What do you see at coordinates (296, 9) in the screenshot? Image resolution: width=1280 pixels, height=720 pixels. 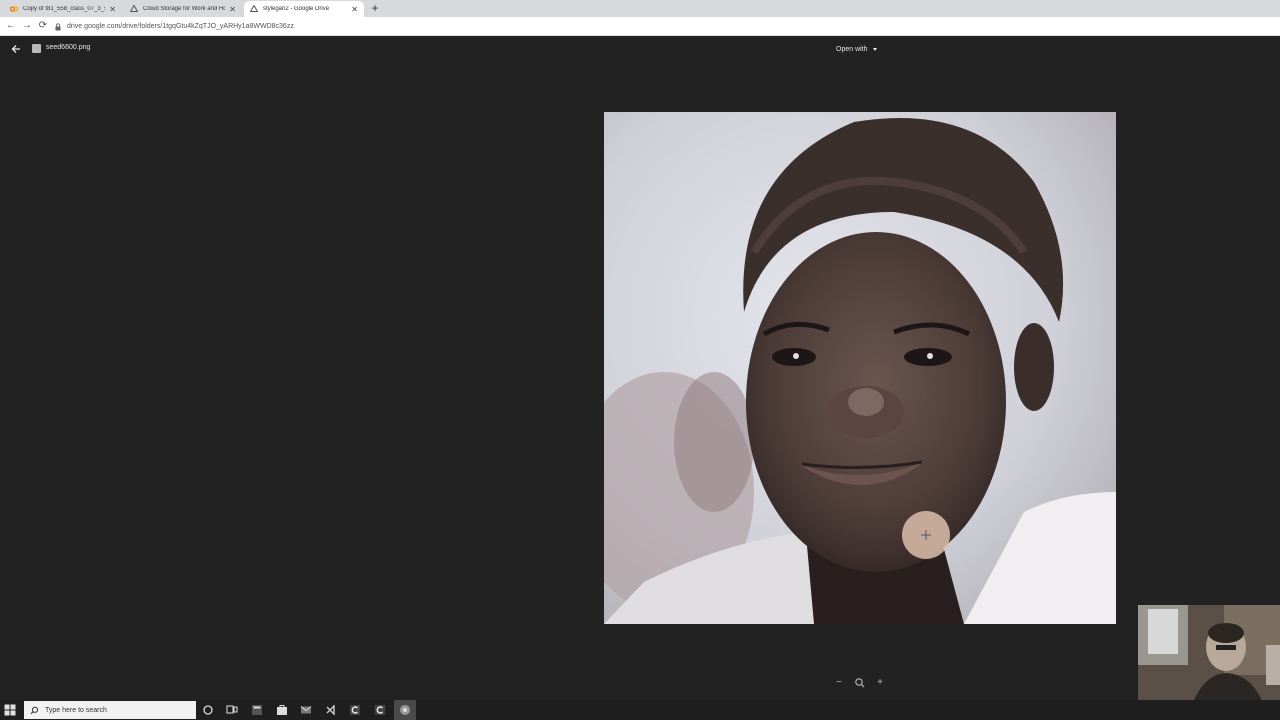 I see `tab-title: stylegan2 - Google Drive` at bounding box center [296, 9].